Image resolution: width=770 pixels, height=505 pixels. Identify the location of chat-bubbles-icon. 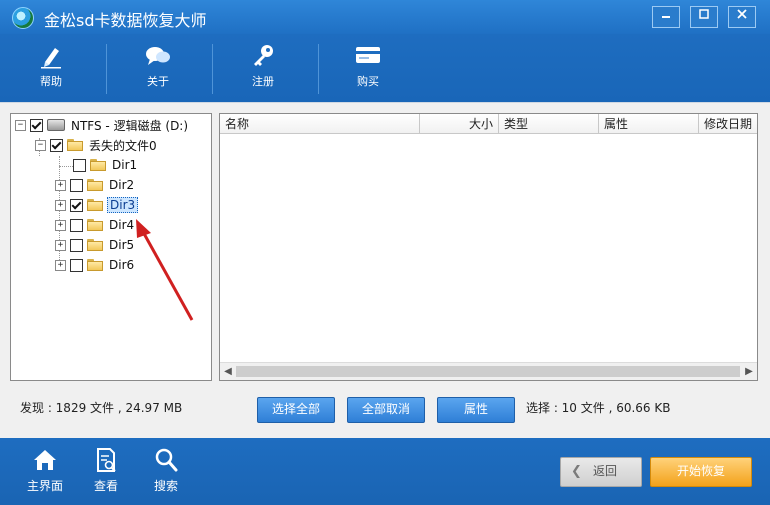
(158, 56).